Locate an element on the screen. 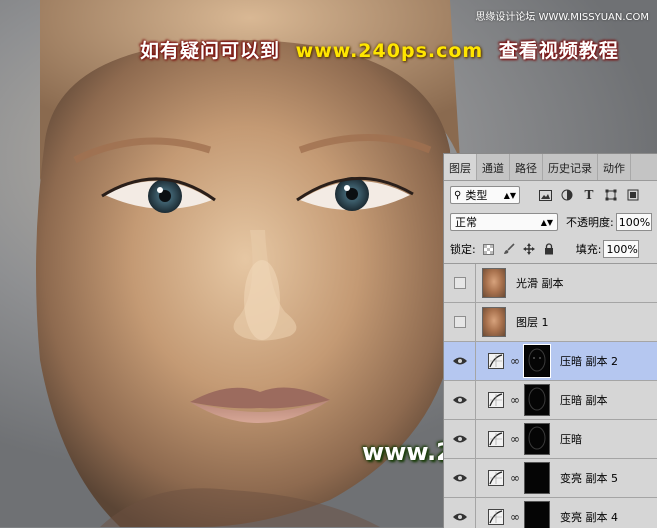 Image resolution: width=657 pixels, height=528 pixels. opacity-input: 100% is located at coordinates (633, 222).